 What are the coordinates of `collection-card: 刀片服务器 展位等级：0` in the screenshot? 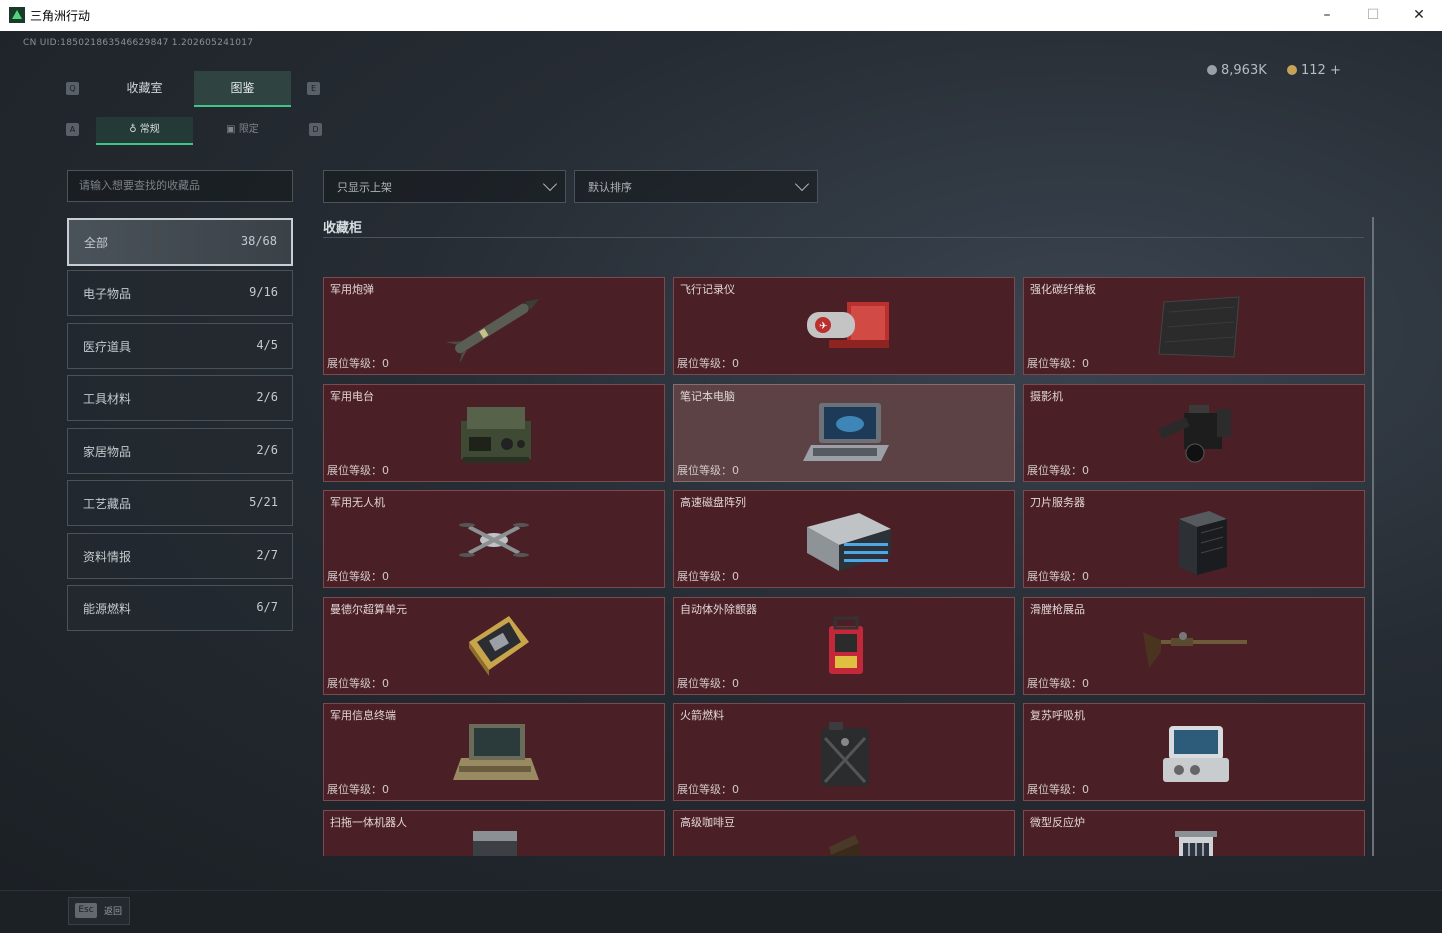 It's located at (1194, 539).